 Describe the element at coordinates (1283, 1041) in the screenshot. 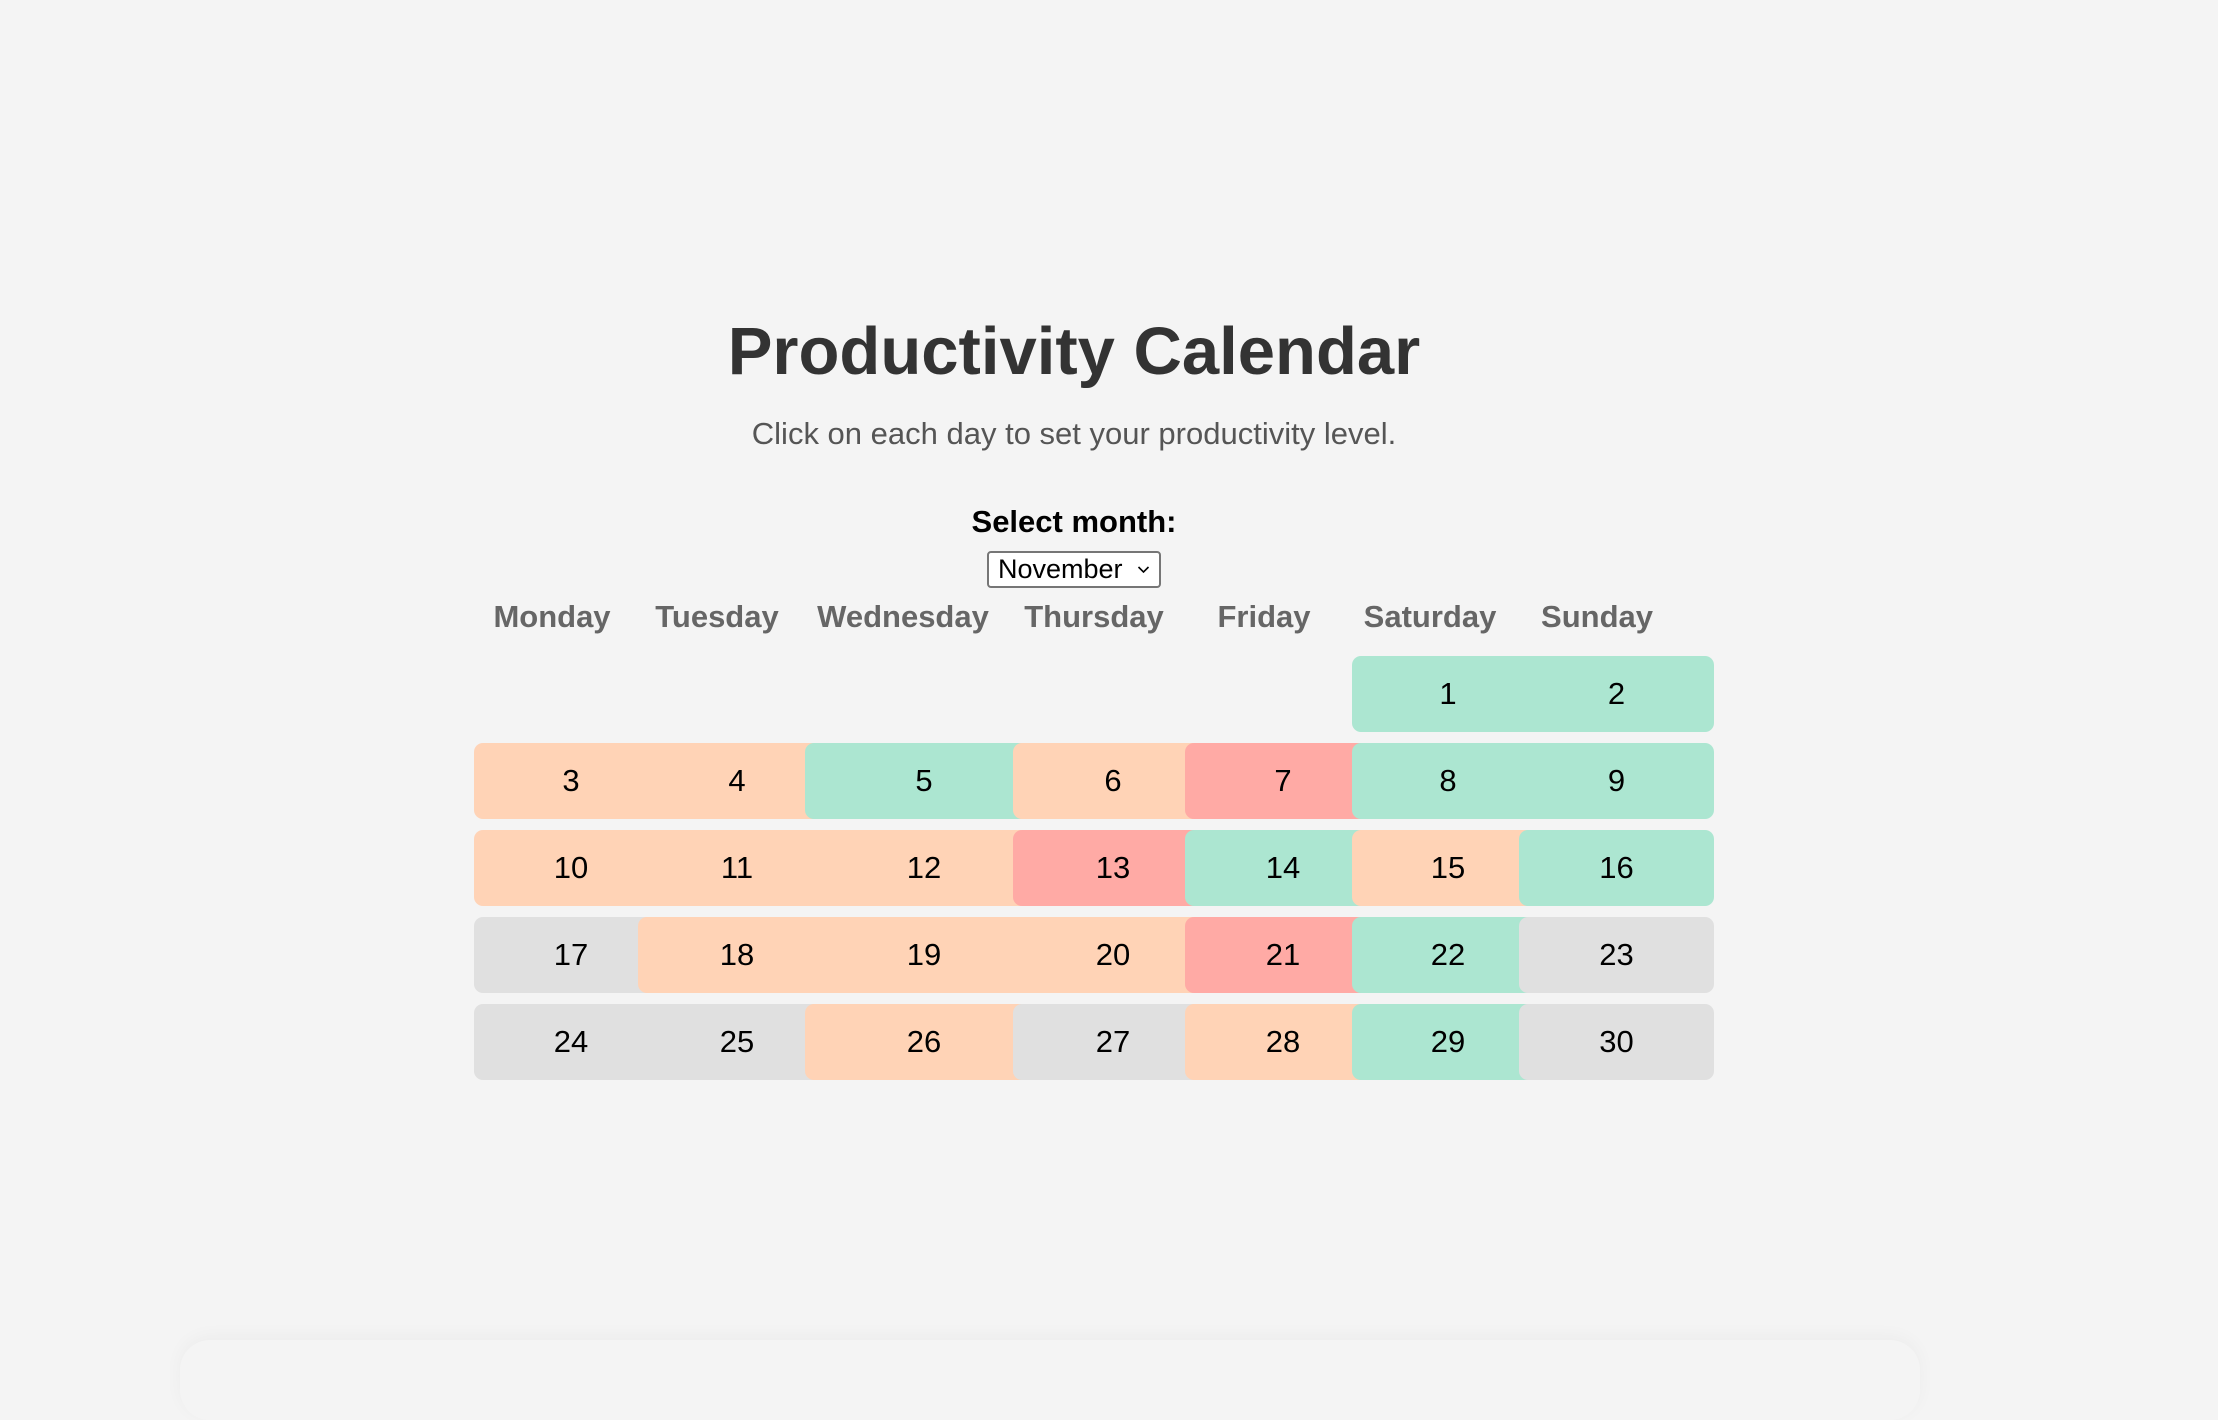

I see `calendar-day-number: 28` at that location.